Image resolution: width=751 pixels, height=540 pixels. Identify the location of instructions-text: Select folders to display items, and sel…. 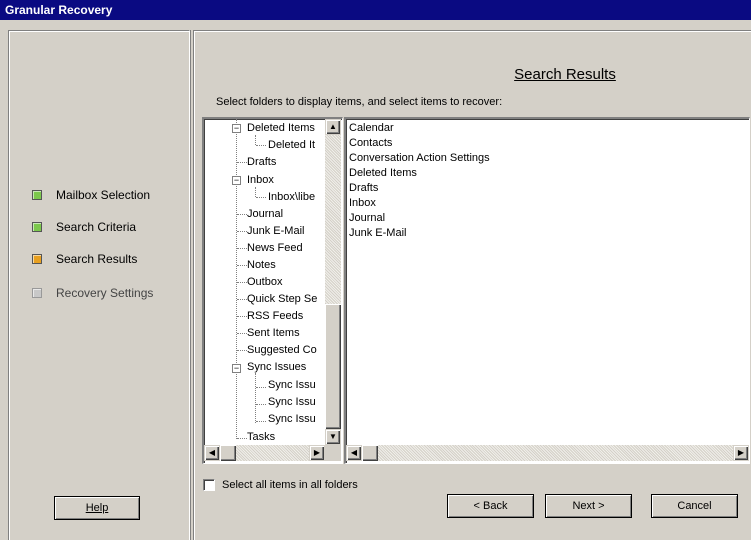
(359, 102).